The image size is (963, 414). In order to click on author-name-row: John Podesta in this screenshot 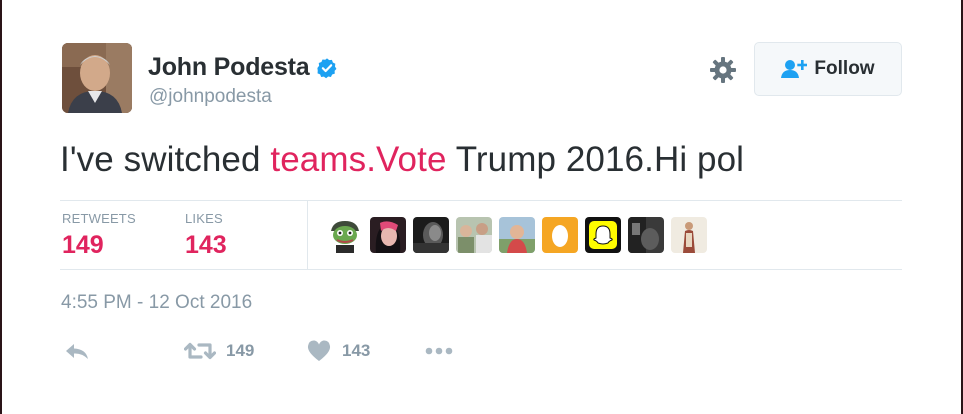, I will do `click(243, 67)`.